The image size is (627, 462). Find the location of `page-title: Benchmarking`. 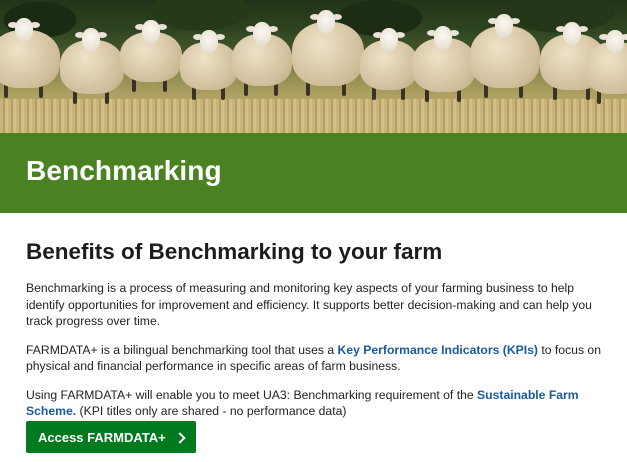

page-title: Benchmarking is located at coordinates (124, 170).